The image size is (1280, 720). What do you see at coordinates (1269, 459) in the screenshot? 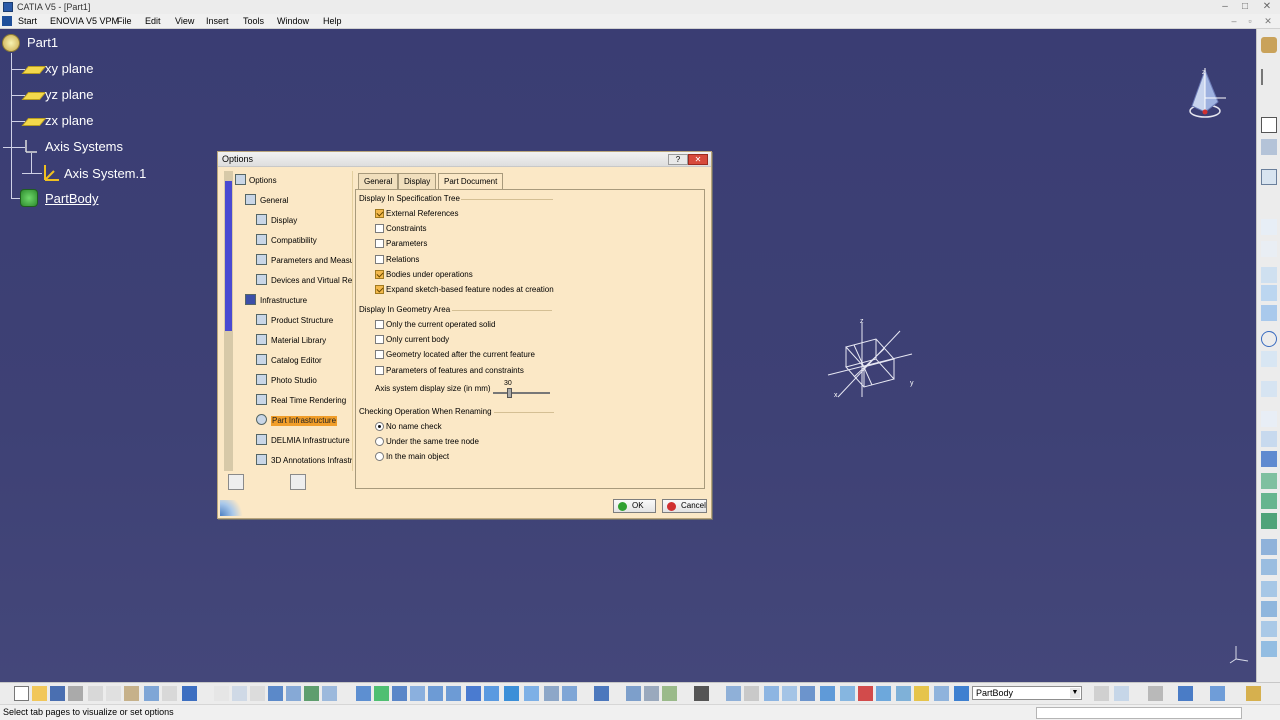
I see `fillet-tool-icon` at bounding box center [1269, 459].